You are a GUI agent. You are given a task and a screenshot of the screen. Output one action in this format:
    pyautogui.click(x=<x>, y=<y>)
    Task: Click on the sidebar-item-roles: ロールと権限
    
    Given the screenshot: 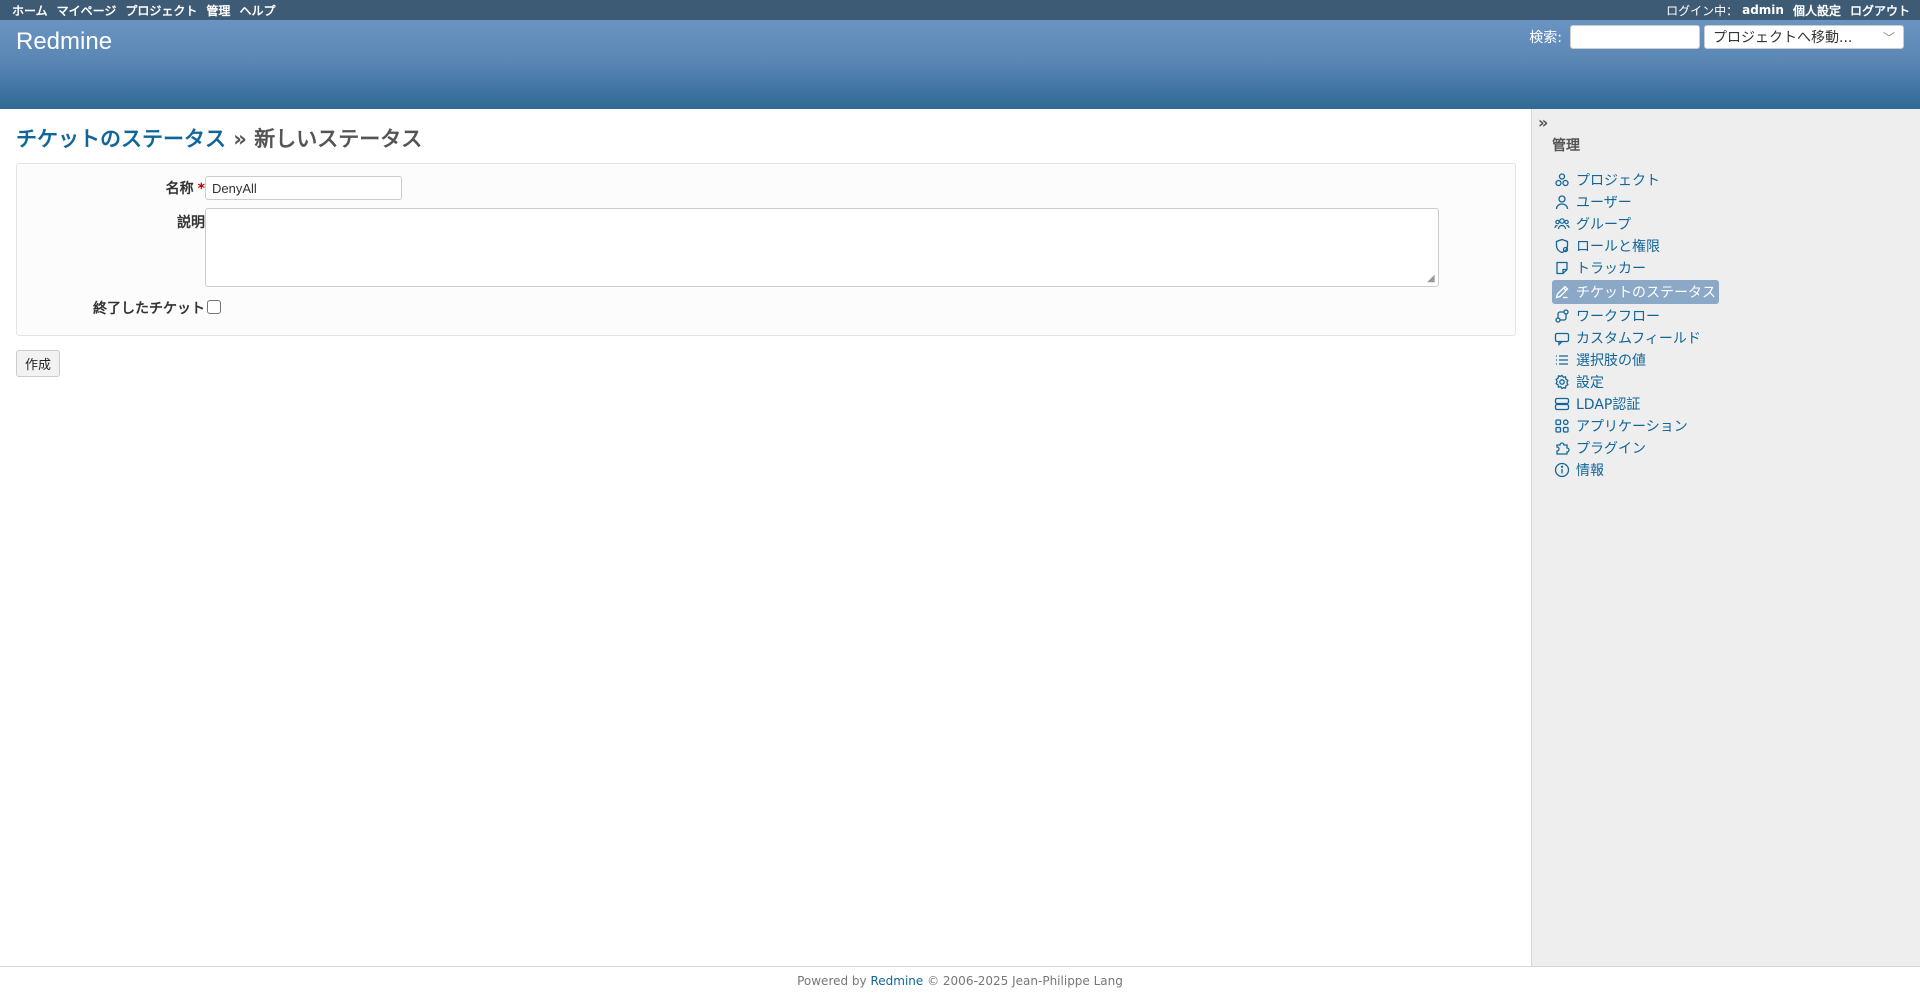 What is the action you would take?
    pyautogui.click(x=1736, y=246)
    